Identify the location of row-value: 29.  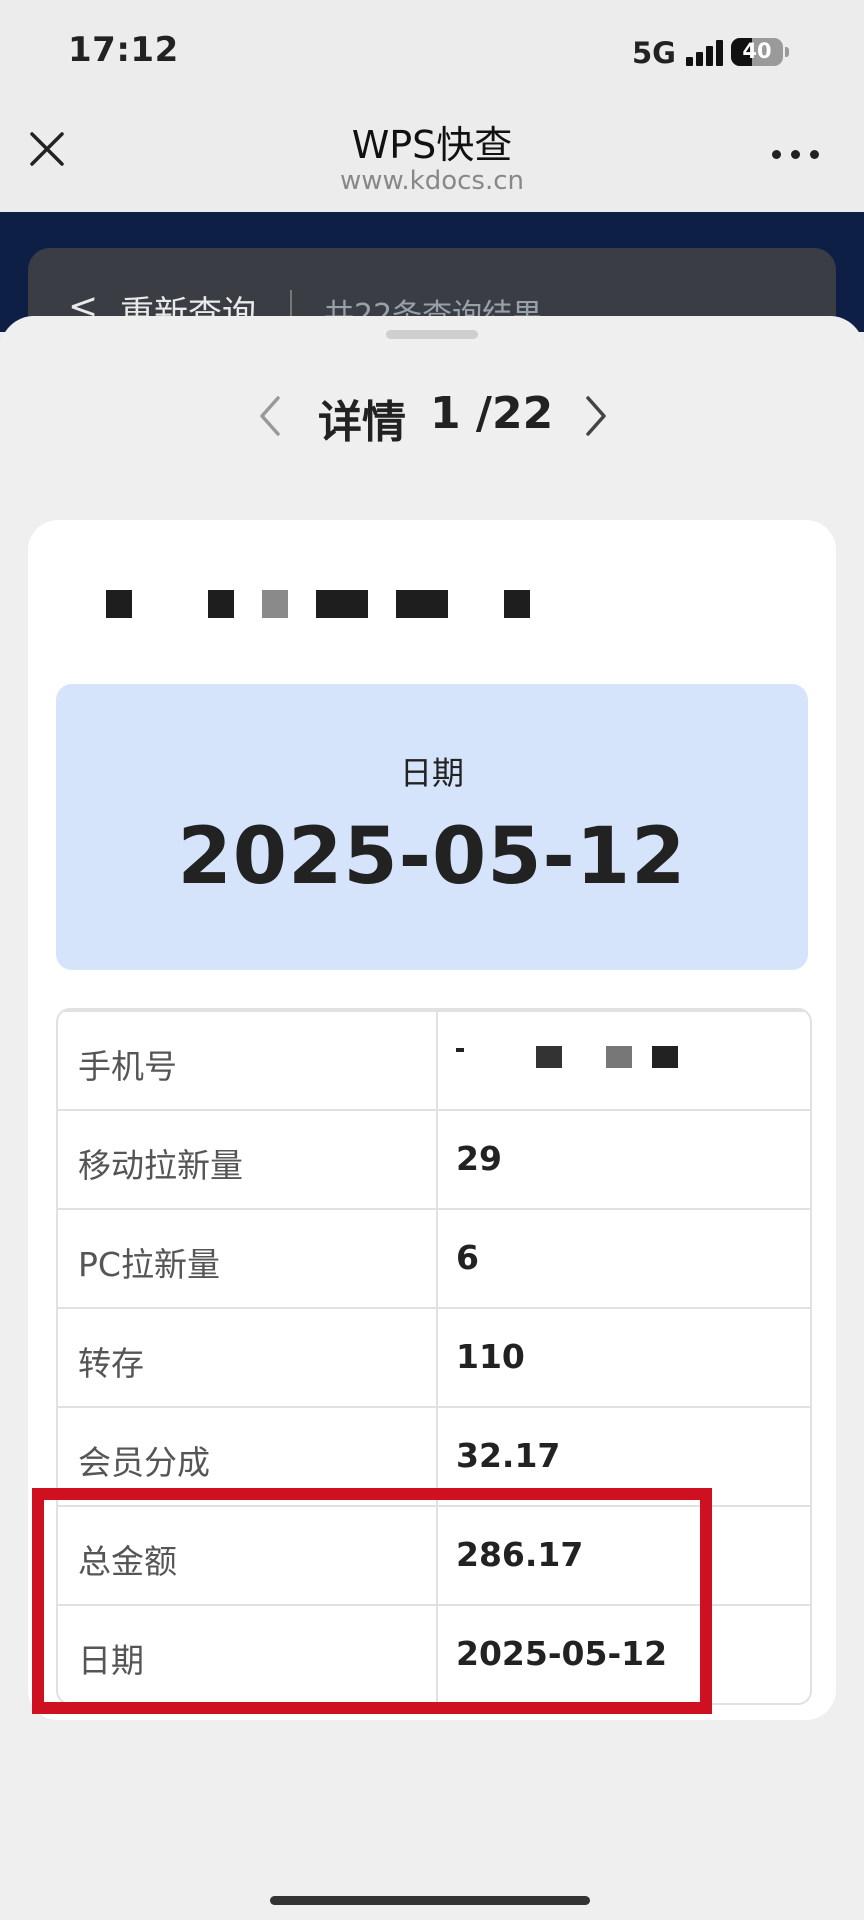
(479, 1158).